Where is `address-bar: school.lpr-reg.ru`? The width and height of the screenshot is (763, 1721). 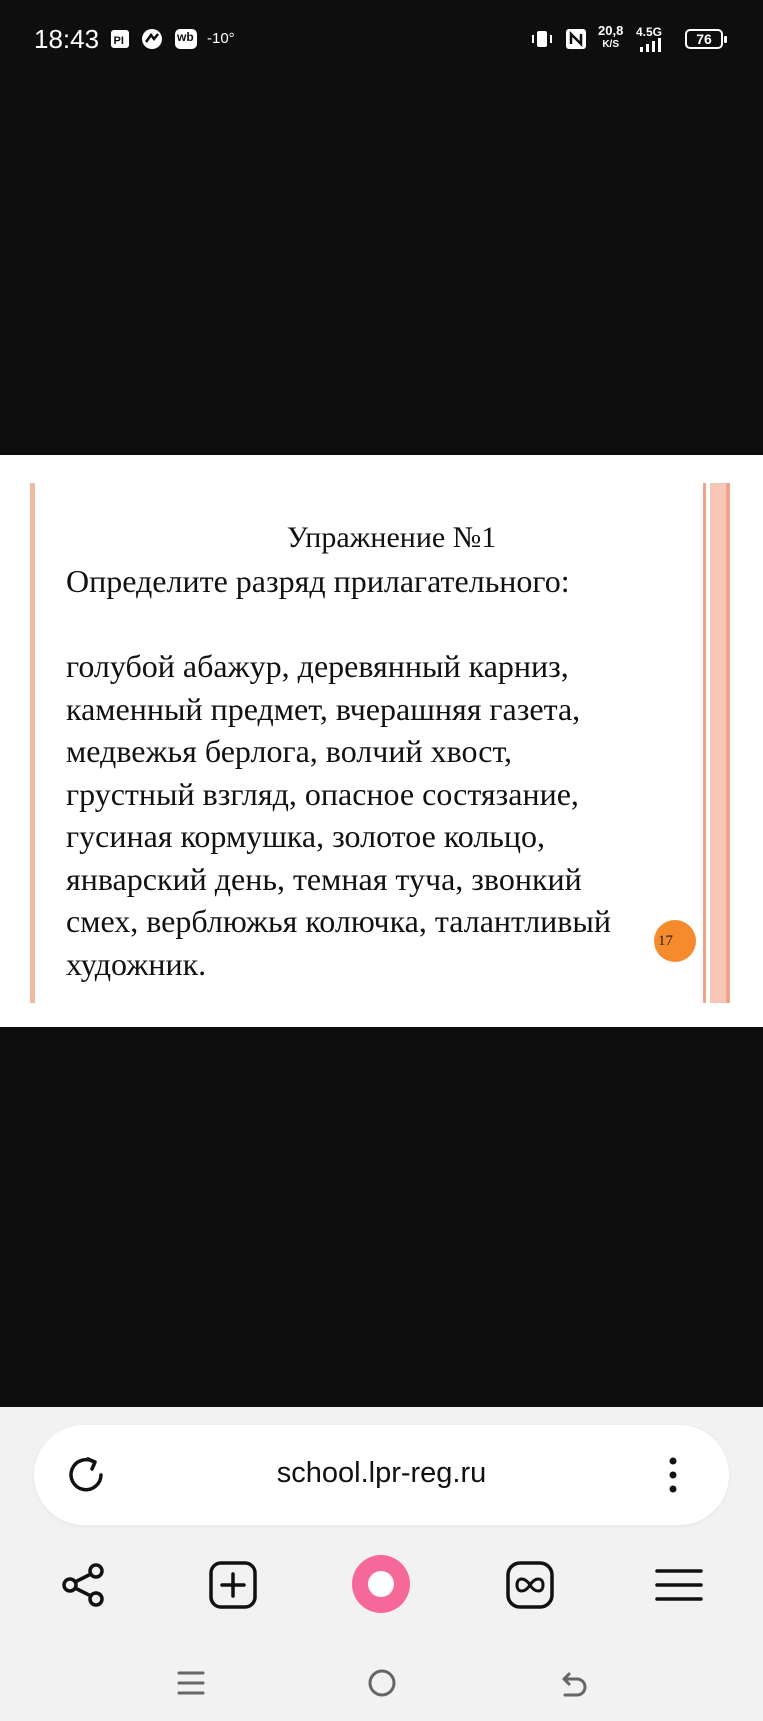
address-bar: school.lpr-reg.ru is located at coordinates (381, 1475).